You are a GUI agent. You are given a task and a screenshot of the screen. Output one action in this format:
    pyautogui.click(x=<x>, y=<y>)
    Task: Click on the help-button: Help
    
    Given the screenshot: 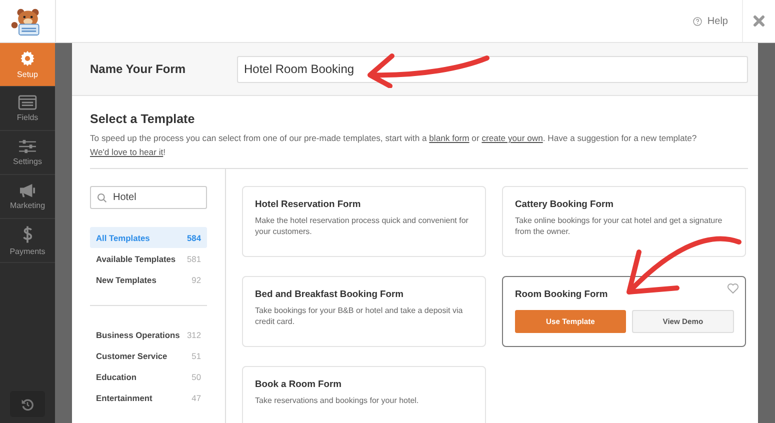 What is the action you would take?
    pyautogui.click(x=710, y=21)
    